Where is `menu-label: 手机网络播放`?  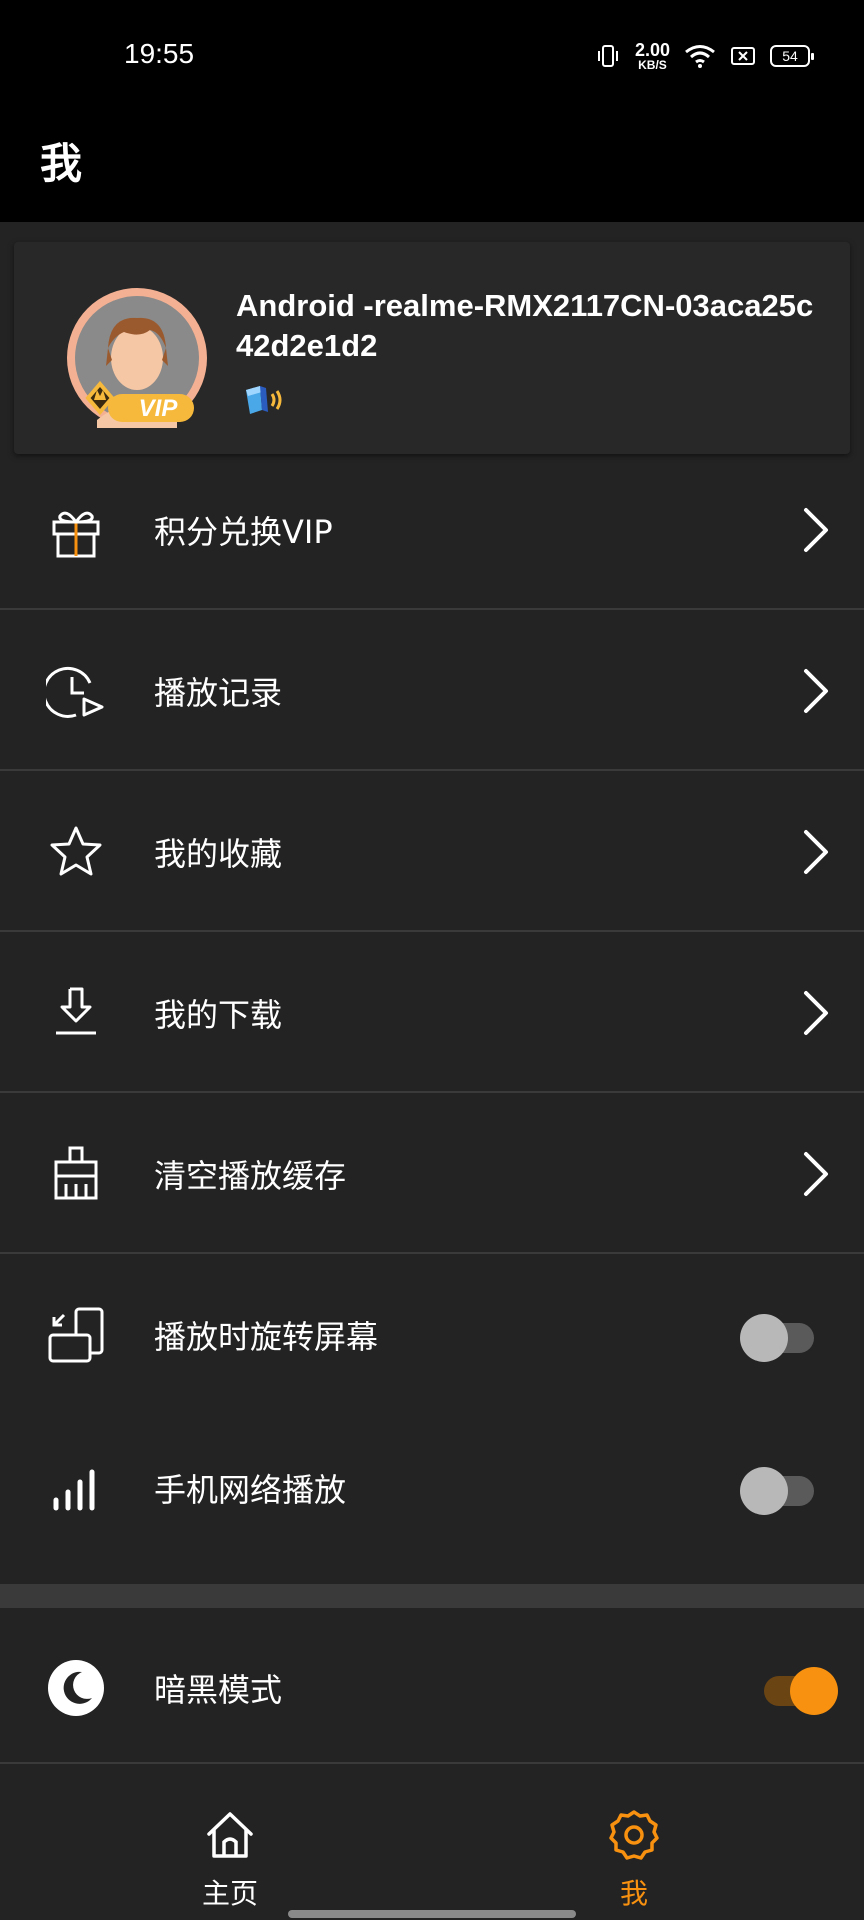
menu-label: 手机网络播放 is located at coordinates (250, 1490).